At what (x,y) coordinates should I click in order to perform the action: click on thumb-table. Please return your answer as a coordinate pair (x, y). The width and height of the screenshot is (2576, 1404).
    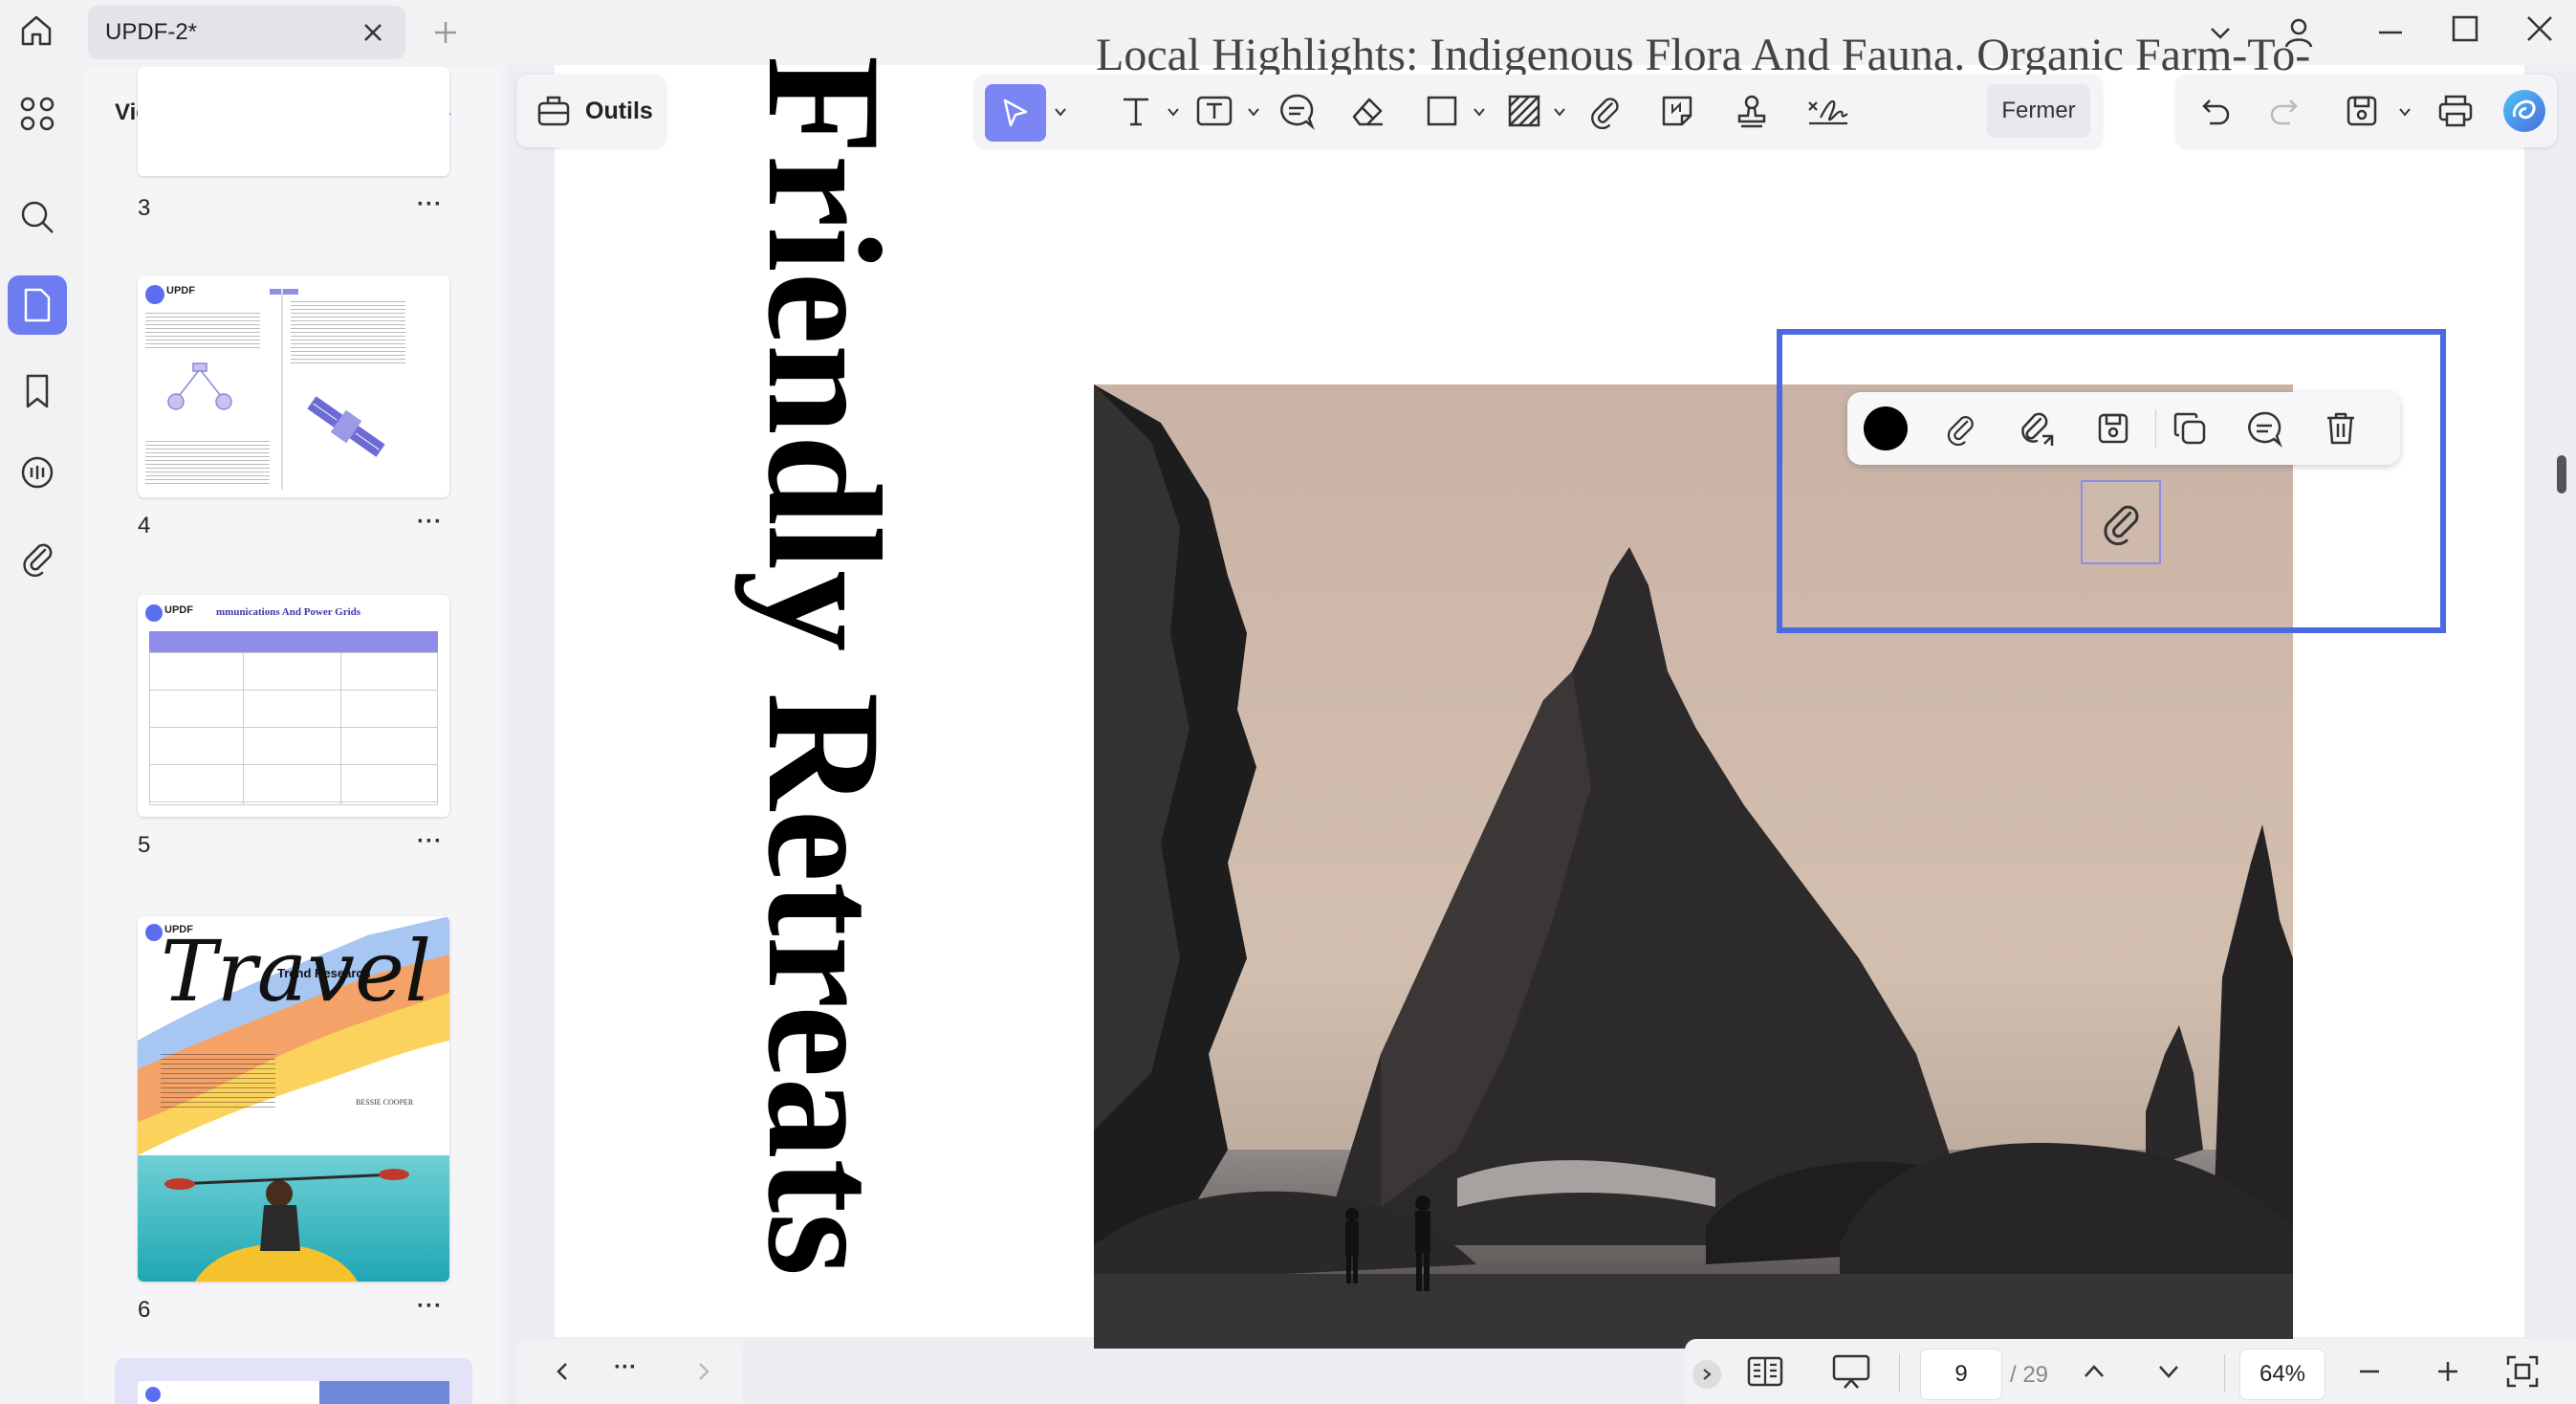
    Looking at the image, I should click on (293, 728).